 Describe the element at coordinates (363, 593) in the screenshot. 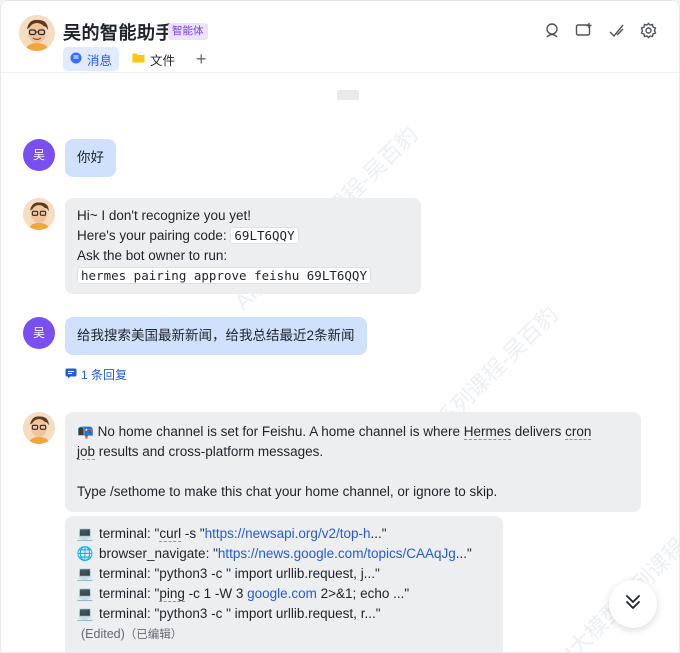

I see `tool-text: 2>&1; echo ..."` at that location.